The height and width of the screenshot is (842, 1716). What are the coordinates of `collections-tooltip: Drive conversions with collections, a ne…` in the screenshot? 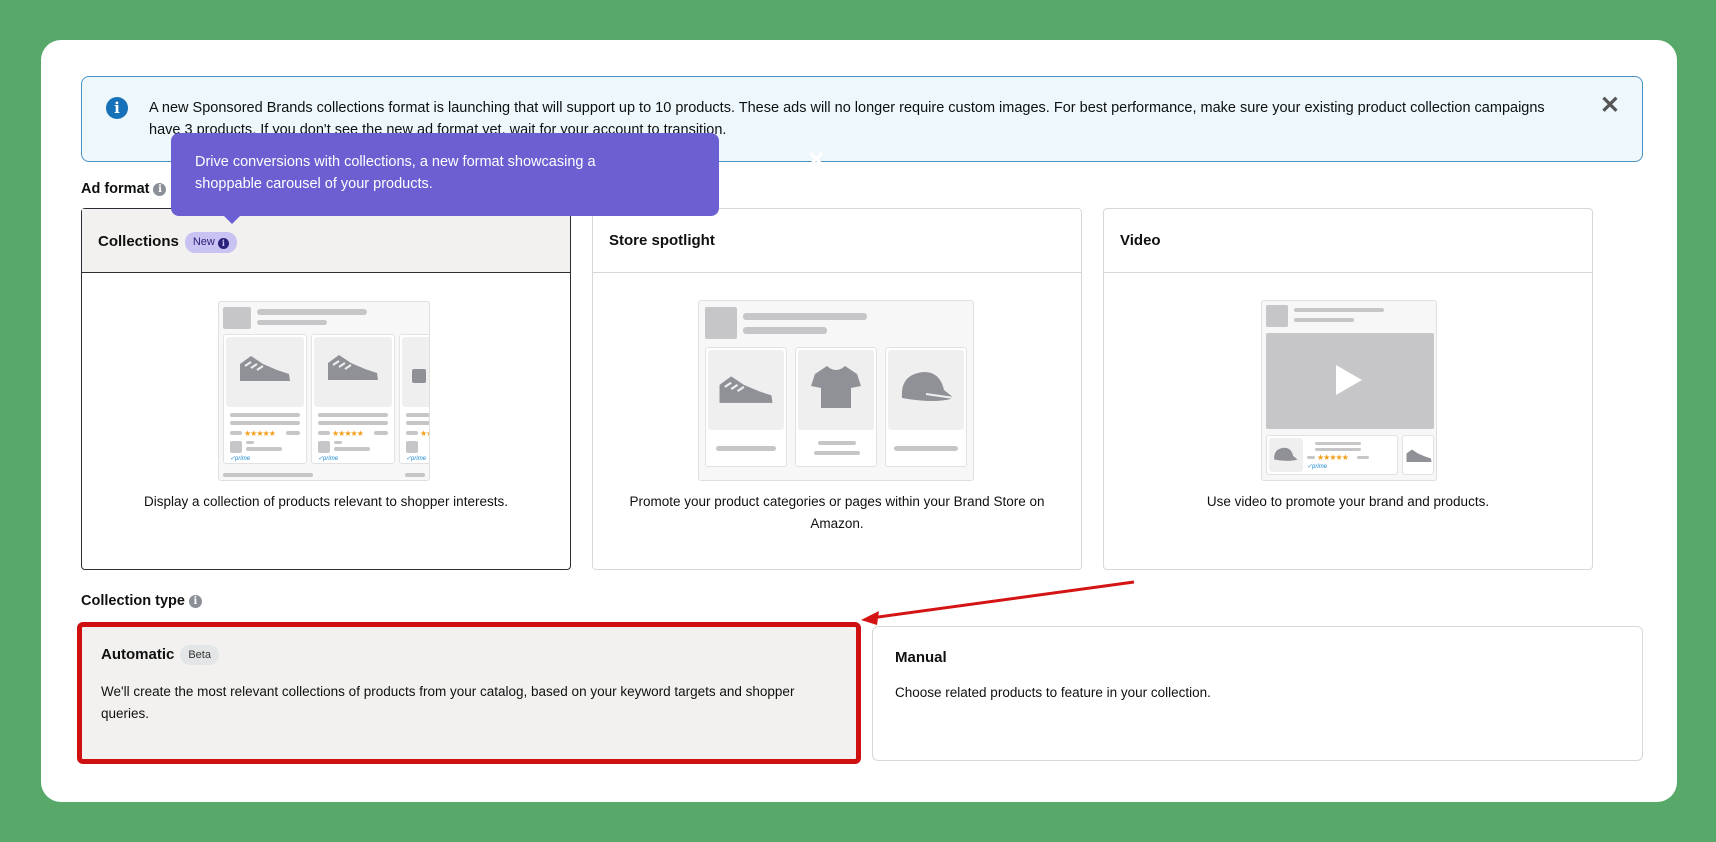 It's located at (498, 178).